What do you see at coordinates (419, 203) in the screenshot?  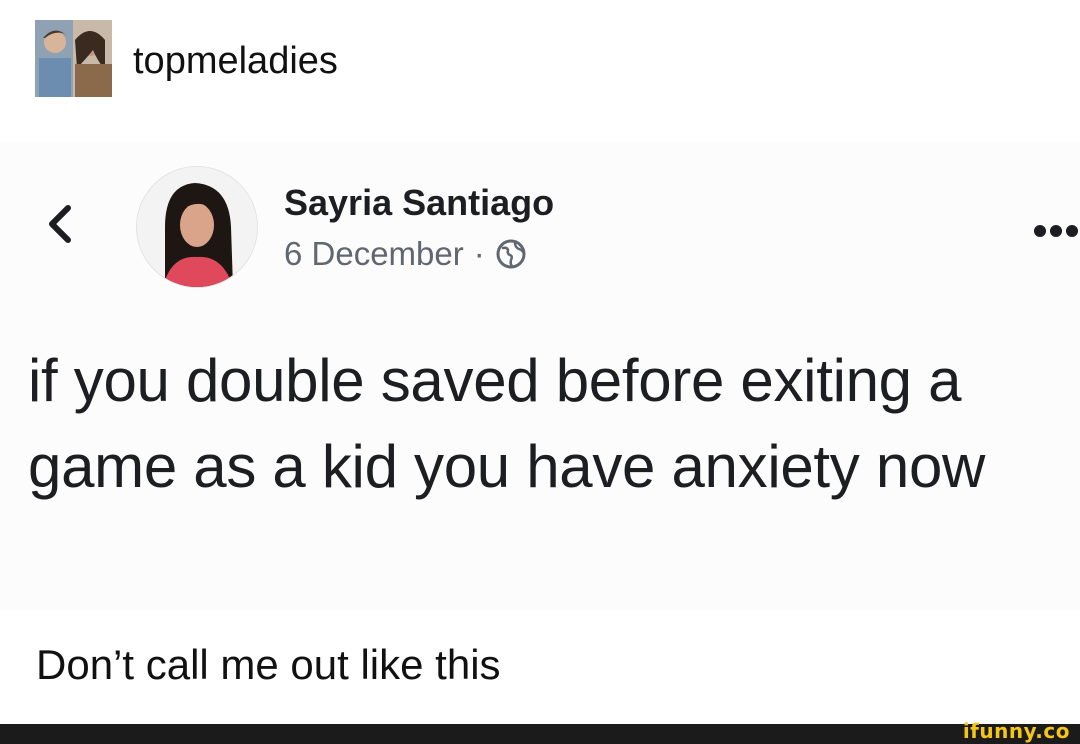 I see `author-name: Sayria Santiago` at bounding box center [419, 203].